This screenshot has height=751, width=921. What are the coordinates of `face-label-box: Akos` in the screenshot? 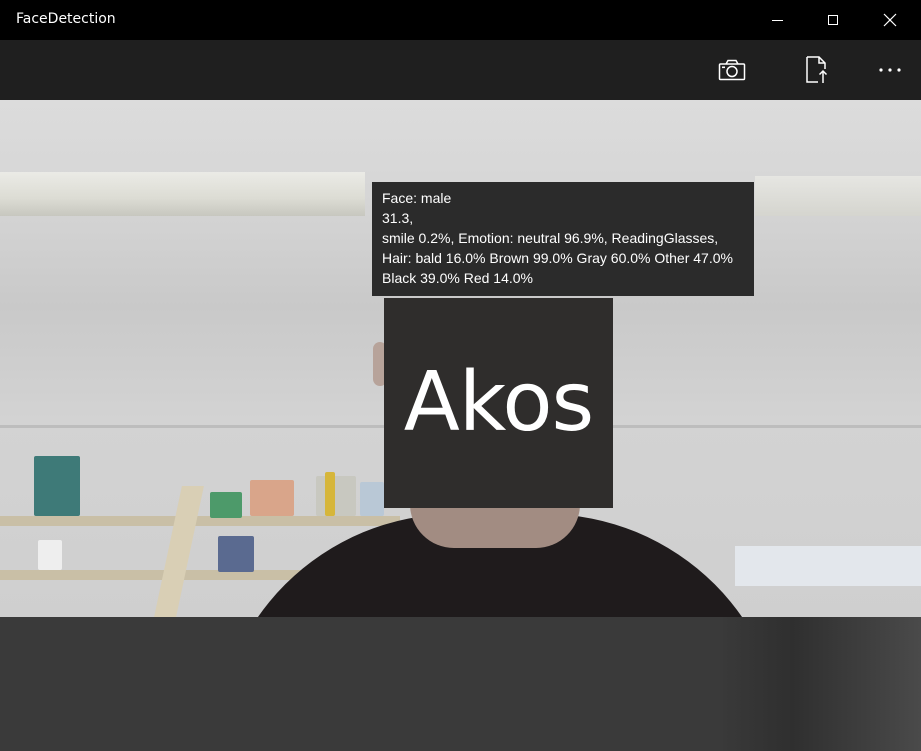 It's located at (498, 403).